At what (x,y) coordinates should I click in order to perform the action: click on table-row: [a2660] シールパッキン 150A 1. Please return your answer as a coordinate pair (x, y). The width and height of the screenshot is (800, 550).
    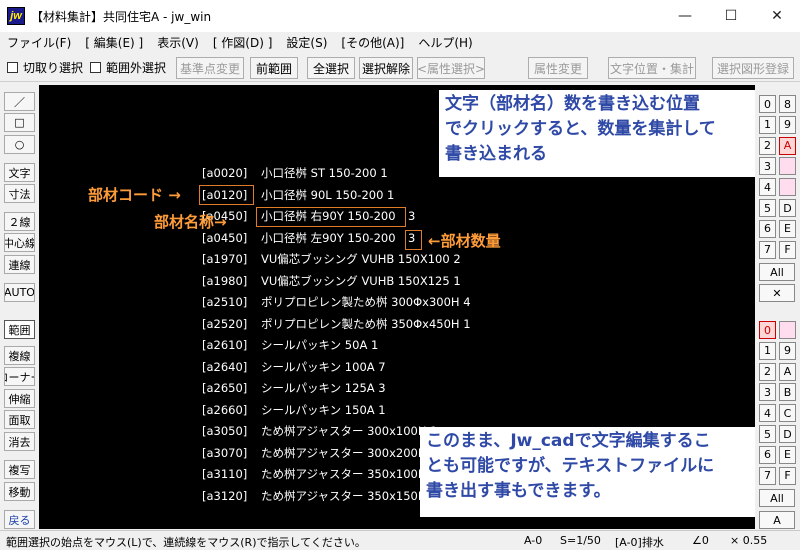
    Looking at the image, I should click on (397, 410).